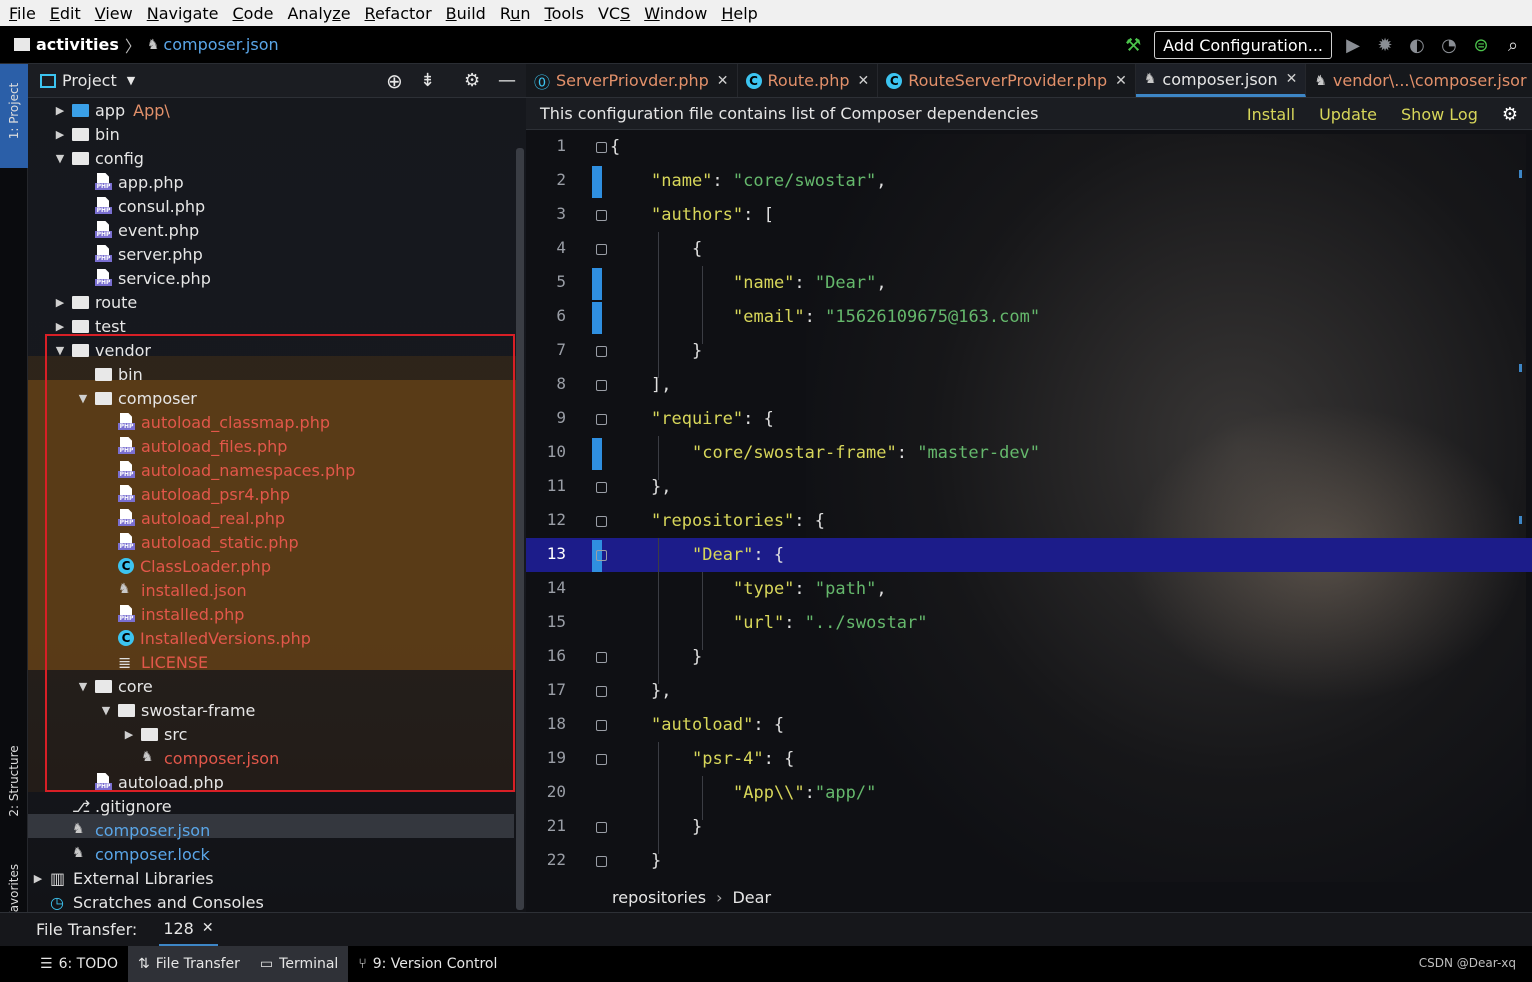  I want to click on tree-item: PHP app.php, so click(129, 182).